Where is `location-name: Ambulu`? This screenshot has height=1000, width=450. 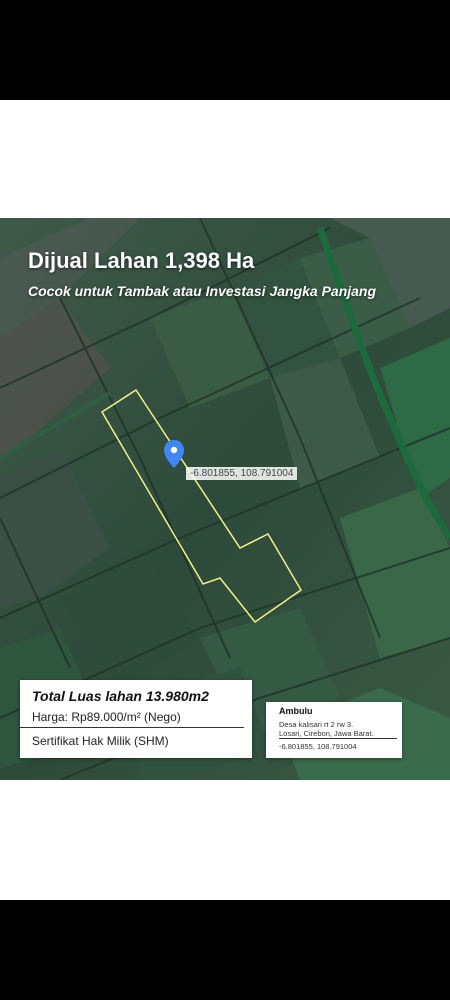
location-name: Ambulu is located at coordinates (296, 711).